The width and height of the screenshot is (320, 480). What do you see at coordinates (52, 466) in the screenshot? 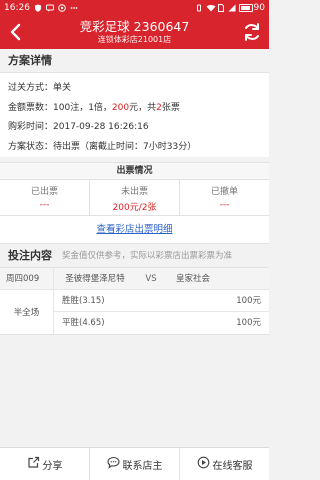
I see `share-label: 分享` at bounding box center [52, 466].